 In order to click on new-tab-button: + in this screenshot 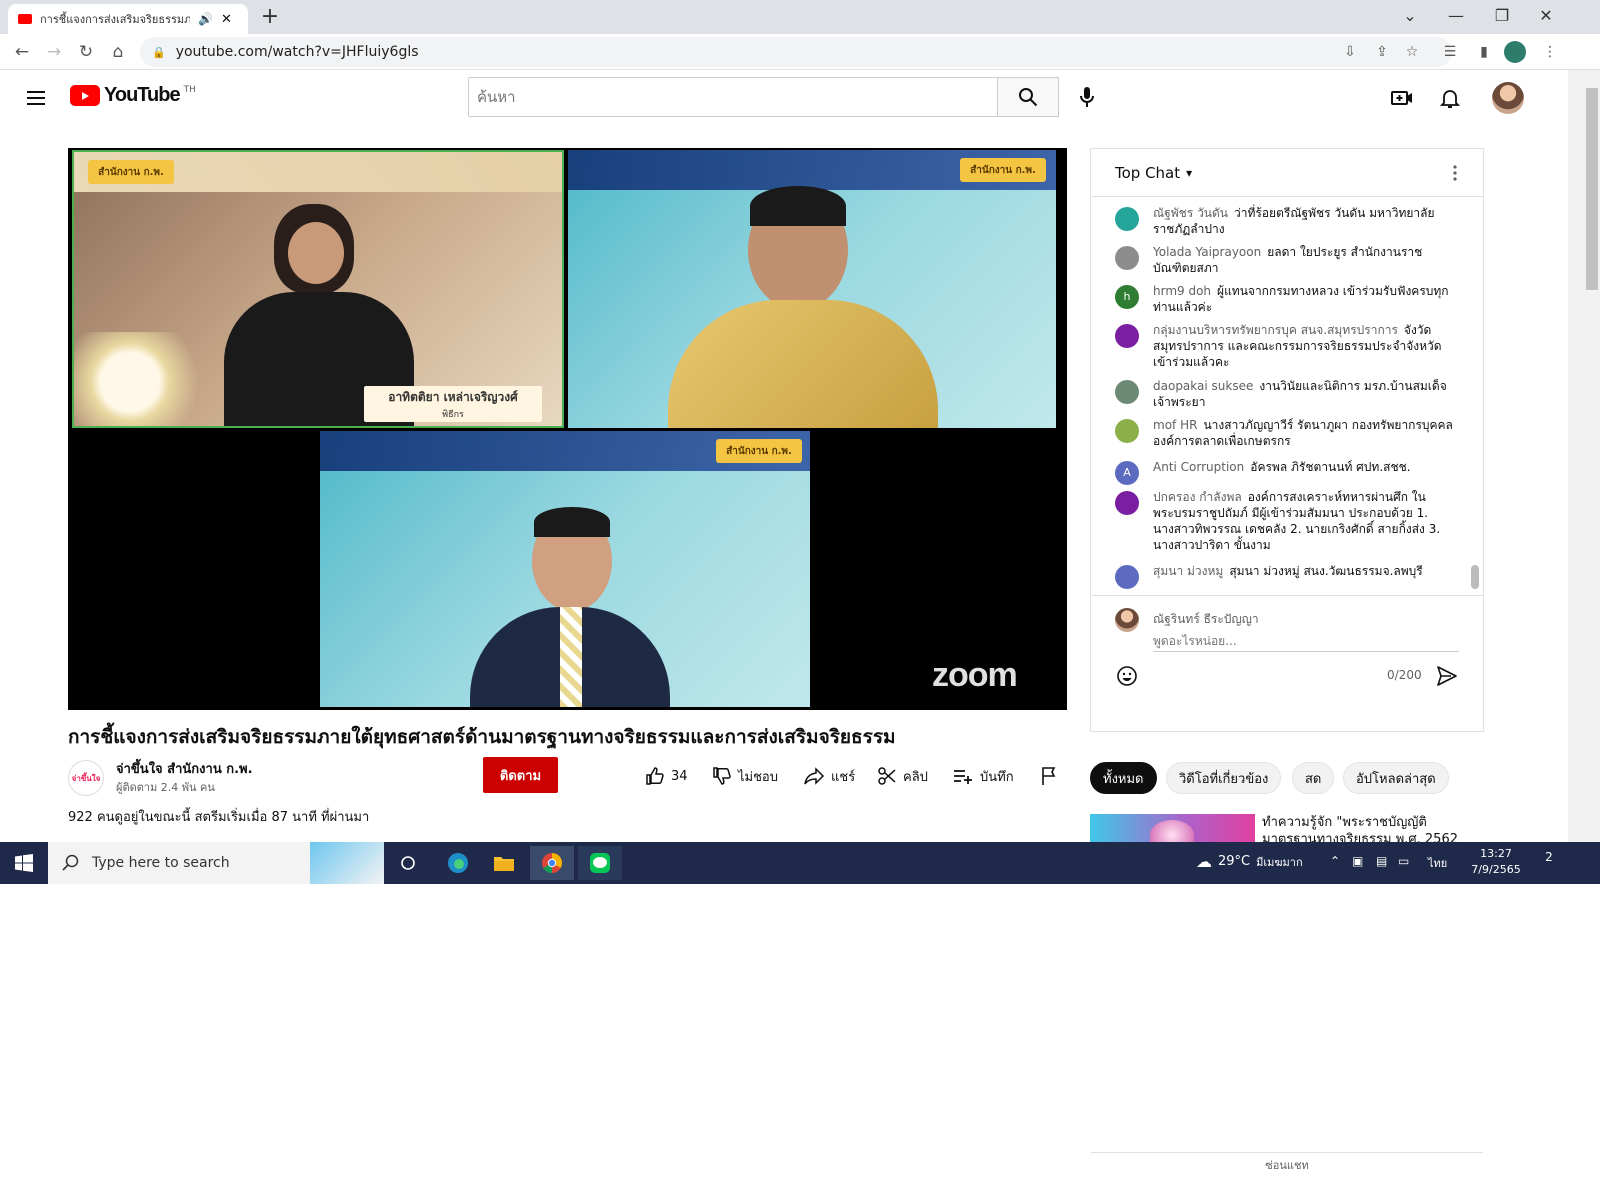, I will do `click(270, 18)`.